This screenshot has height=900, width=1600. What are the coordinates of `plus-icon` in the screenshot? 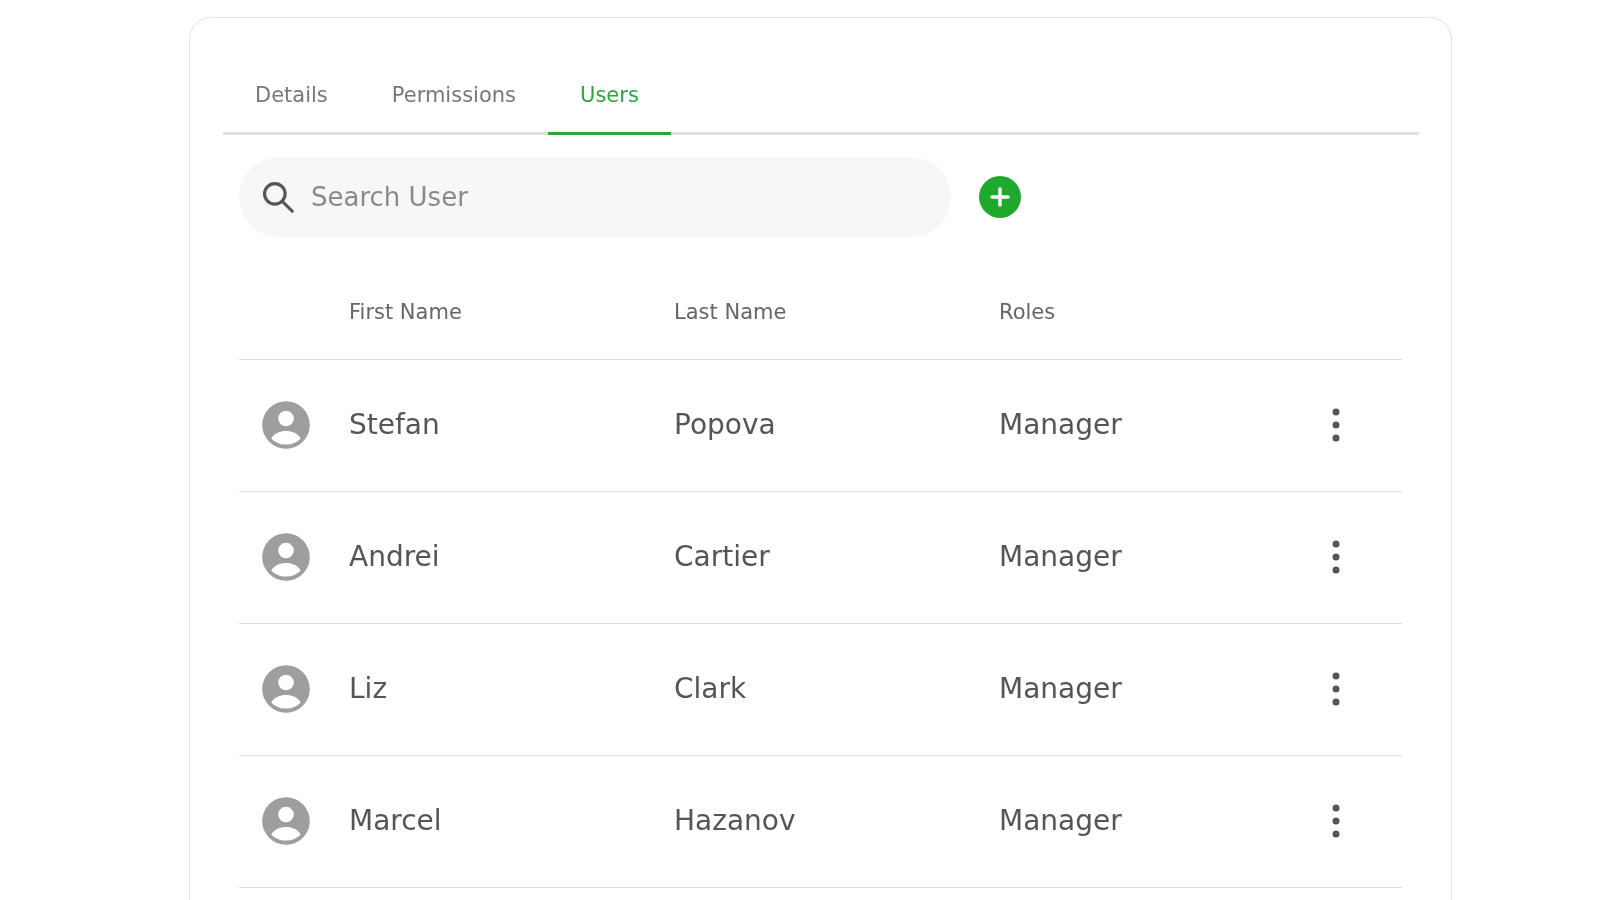 It's located at (1000, 196).